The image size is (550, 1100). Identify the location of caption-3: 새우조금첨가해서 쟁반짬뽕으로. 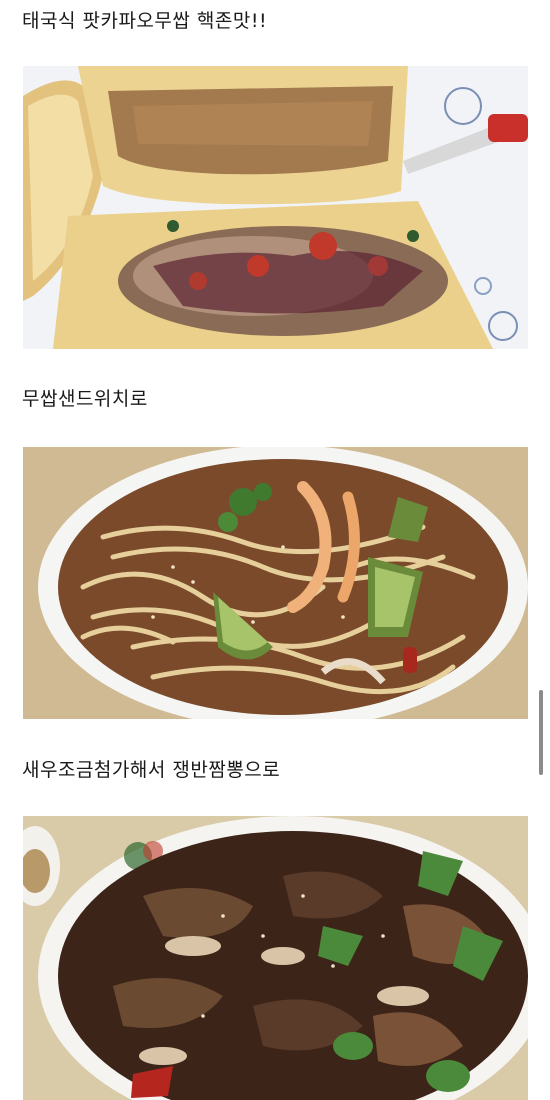
(151, 770).